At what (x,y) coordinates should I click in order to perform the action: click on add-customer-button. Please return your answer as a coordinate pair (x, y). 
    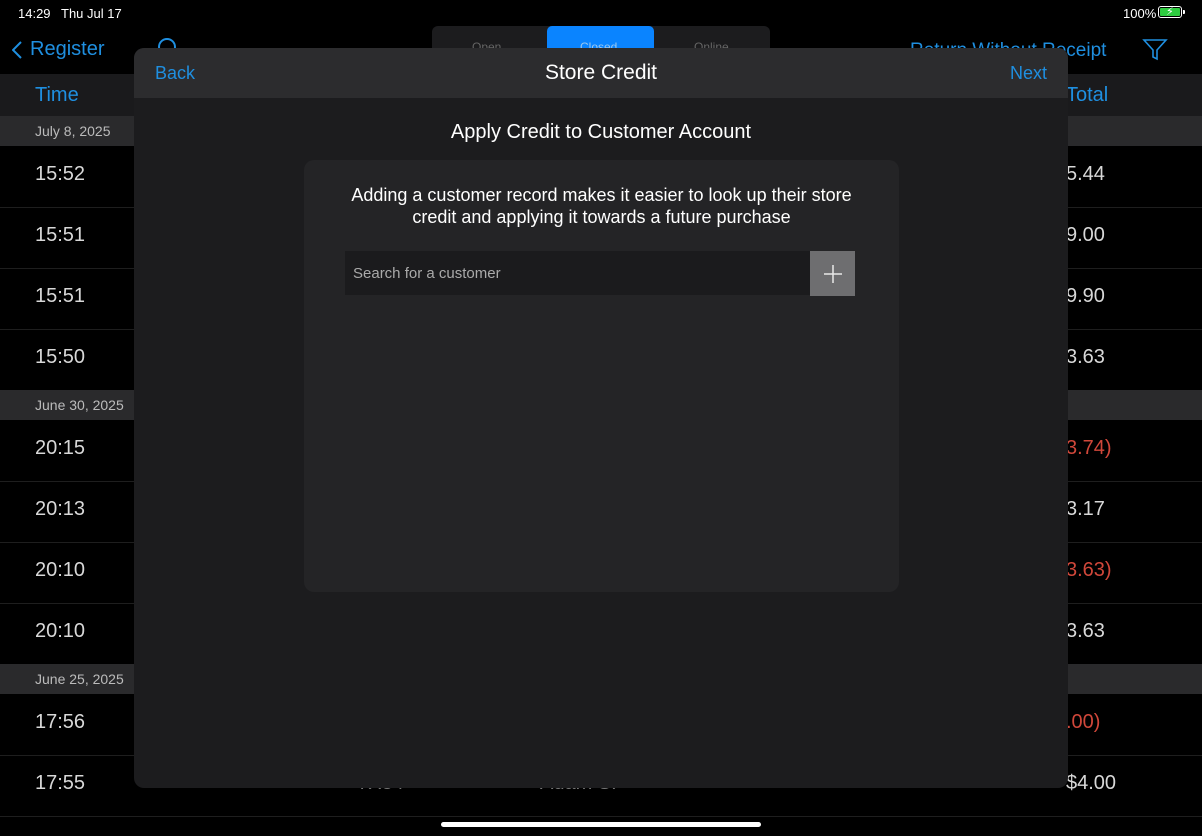
    Looking at the image, I should click on (832, 273).